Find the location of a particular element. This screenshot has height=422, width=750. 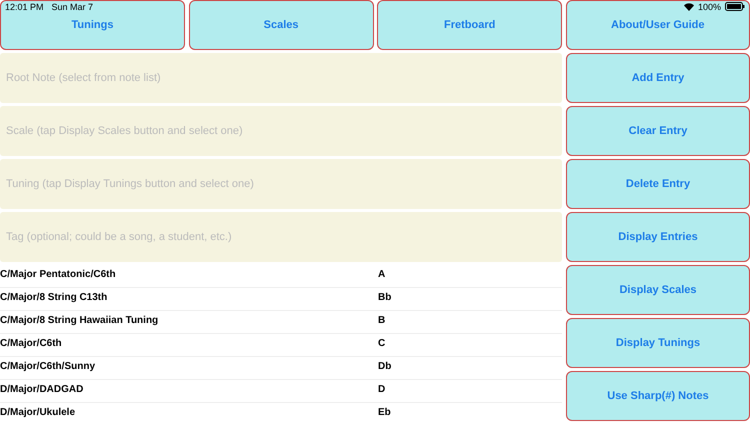

note-cell-text: B is located at coordinates (382, 320).